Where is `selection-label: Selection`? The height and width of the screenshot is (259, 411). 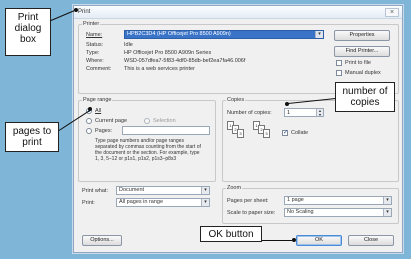 selection-label: Selection is located at coordinates (164, 121).